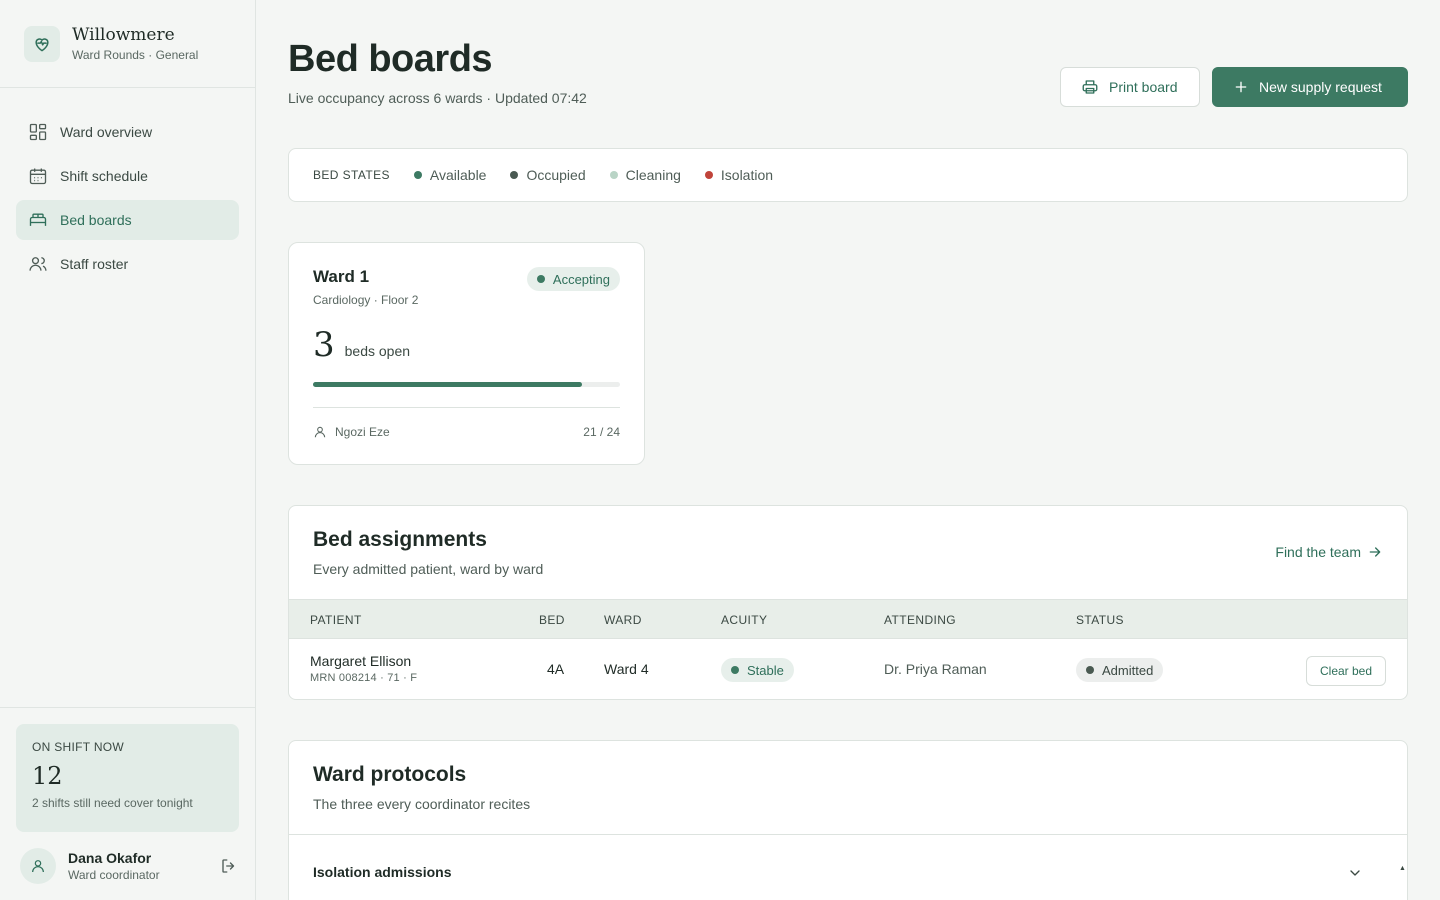 This screenshot has width=1440, height=900. What do you see at coordinates (1402, 868) in the screenshot?
I see `scroll-up-icon: ▲` at bounding box center [1402, 868].